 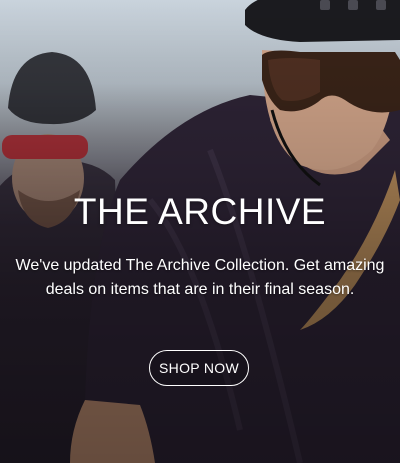 What do you see at coordinates (199, 368) in the screenshot?
I see `shop-now-button: SHOP NOW` at bounding box center [199, 368].